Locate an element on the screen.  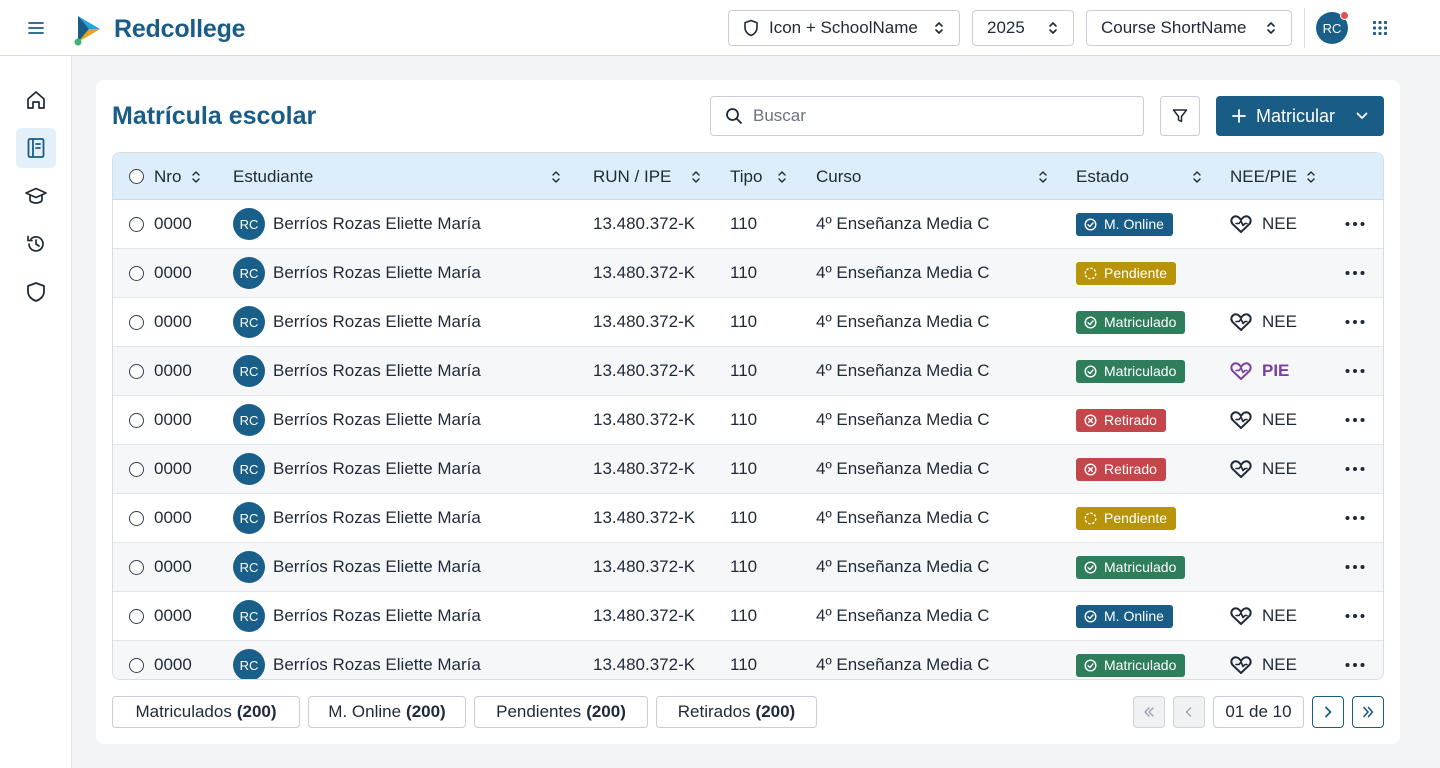
heart-pulse-icon is located at coordinates (1241, 616).